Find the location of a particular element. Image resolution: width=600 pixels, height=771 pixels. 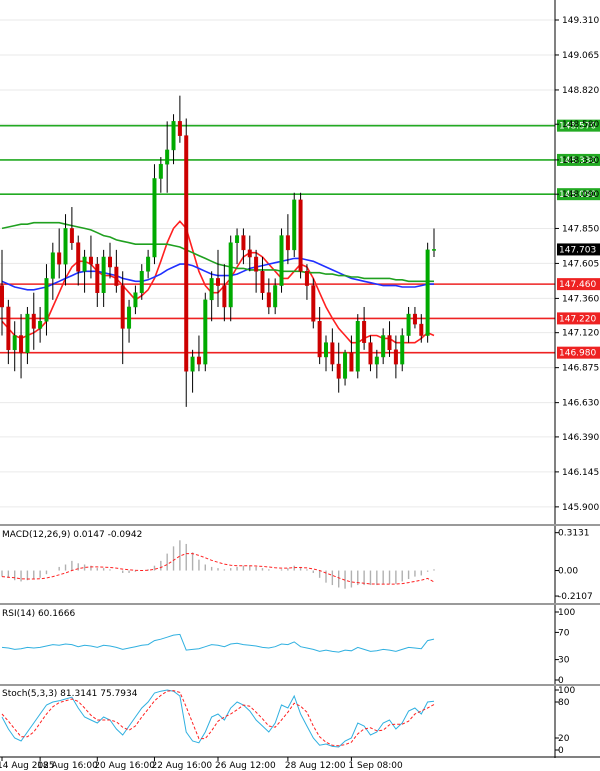

rsi-tick-label: 100 is located at coordinates (566, 613).